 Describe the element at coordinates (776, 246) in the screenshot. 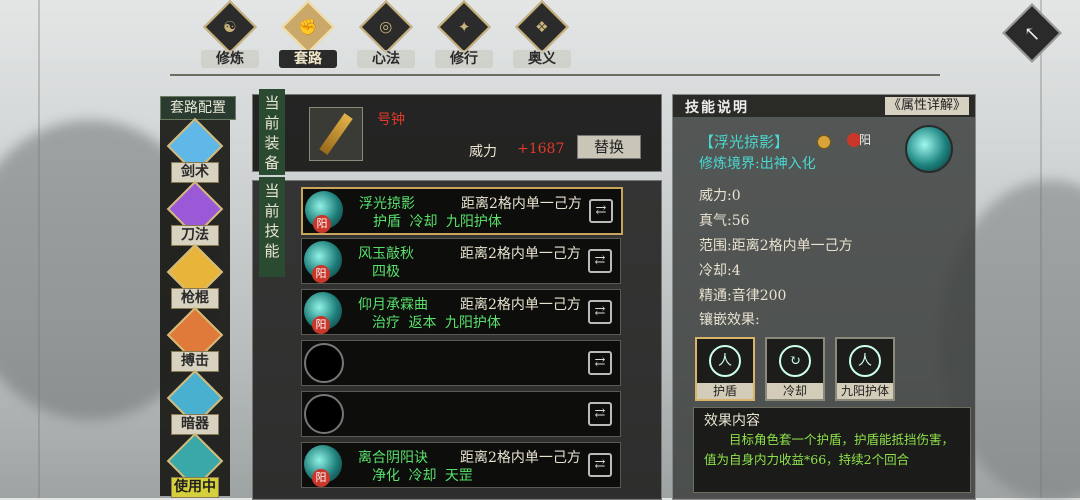

I see `stat-range: 范围:距离2格内单一己方` at that location.